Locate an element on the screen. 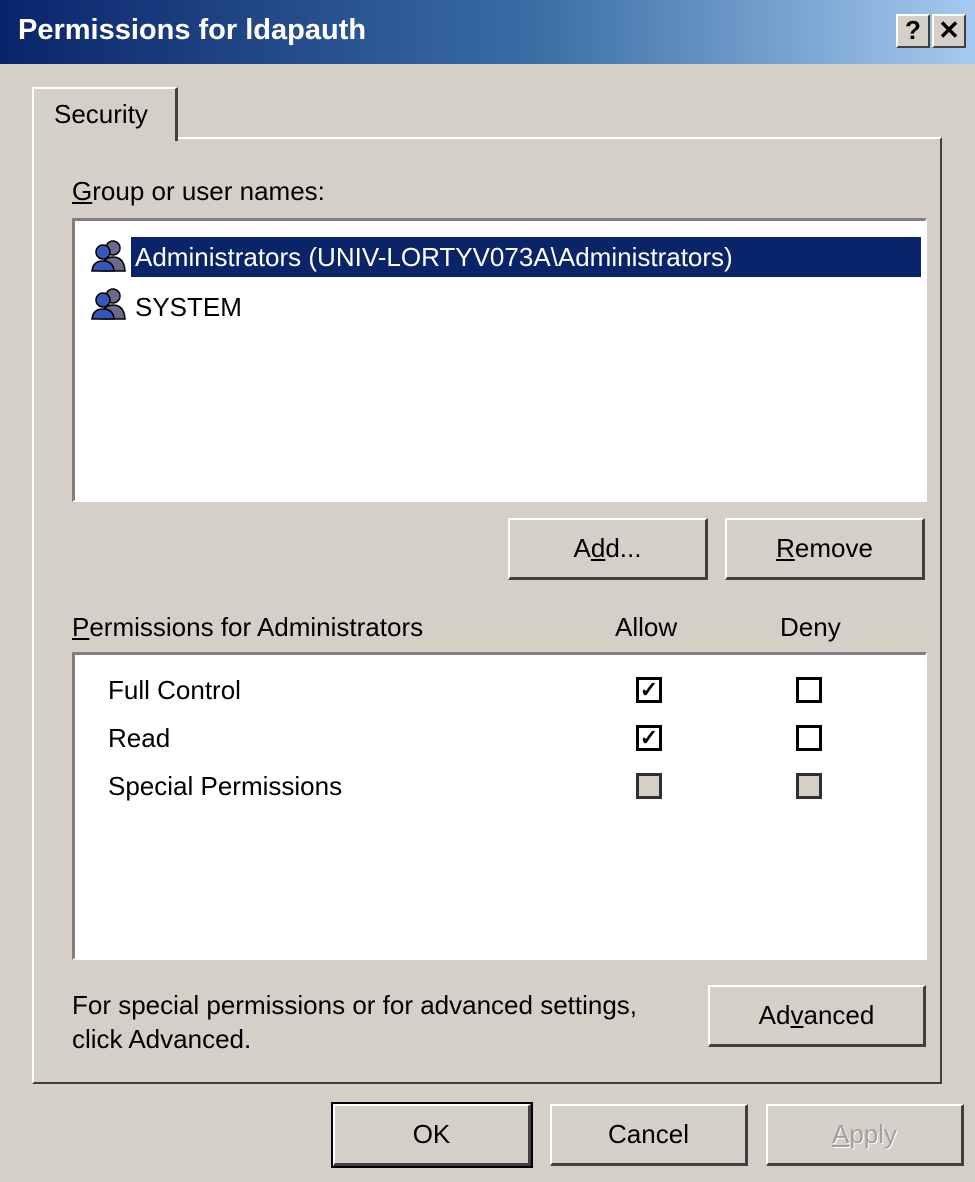 The height and width of the screenshot is (1182, 975). read-deny-checkbox is located at coordinates (809, 738).